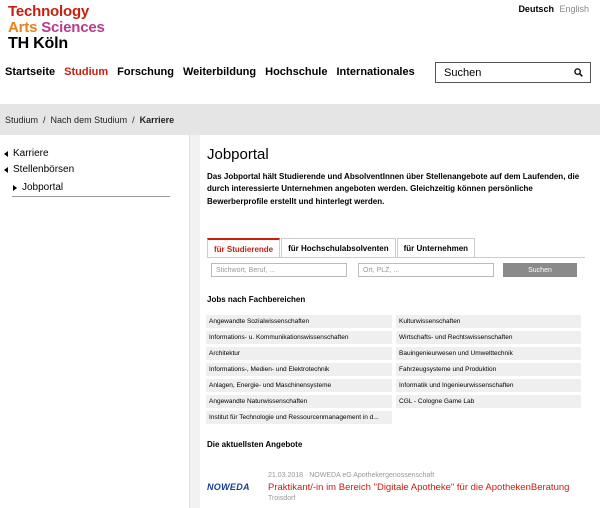  I want to click on nav-weiterbildung: Weiterbildung, so click(219, 72).